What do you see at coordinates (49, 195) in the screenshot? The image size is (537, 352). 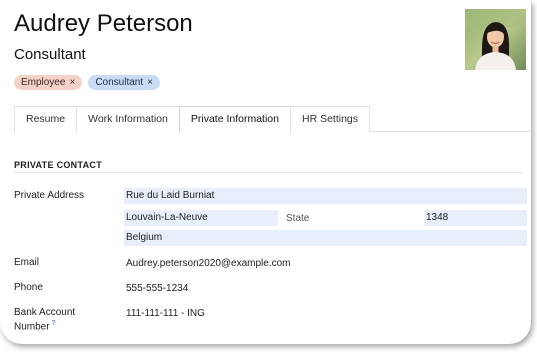 I see `private-address-label: Private Address` at bounding box center [49, 195].